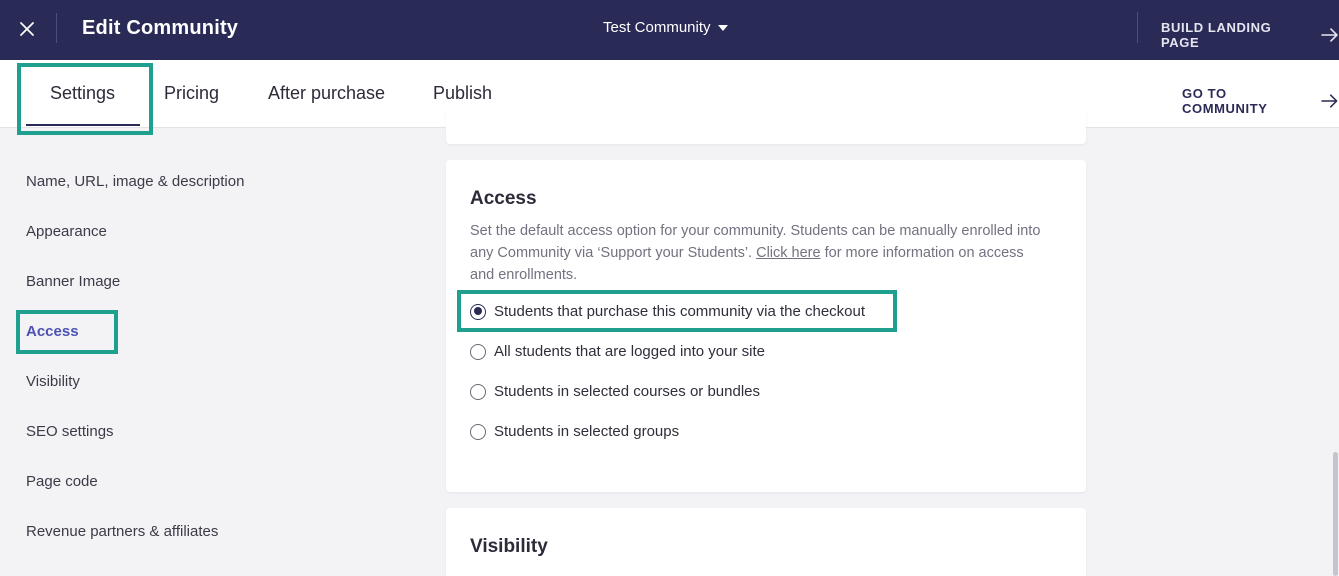 Image resolution: width=1339 pixels, height=576 pixels. I want to click on sidebar-item-page-code: Page code, so click(62, 481).